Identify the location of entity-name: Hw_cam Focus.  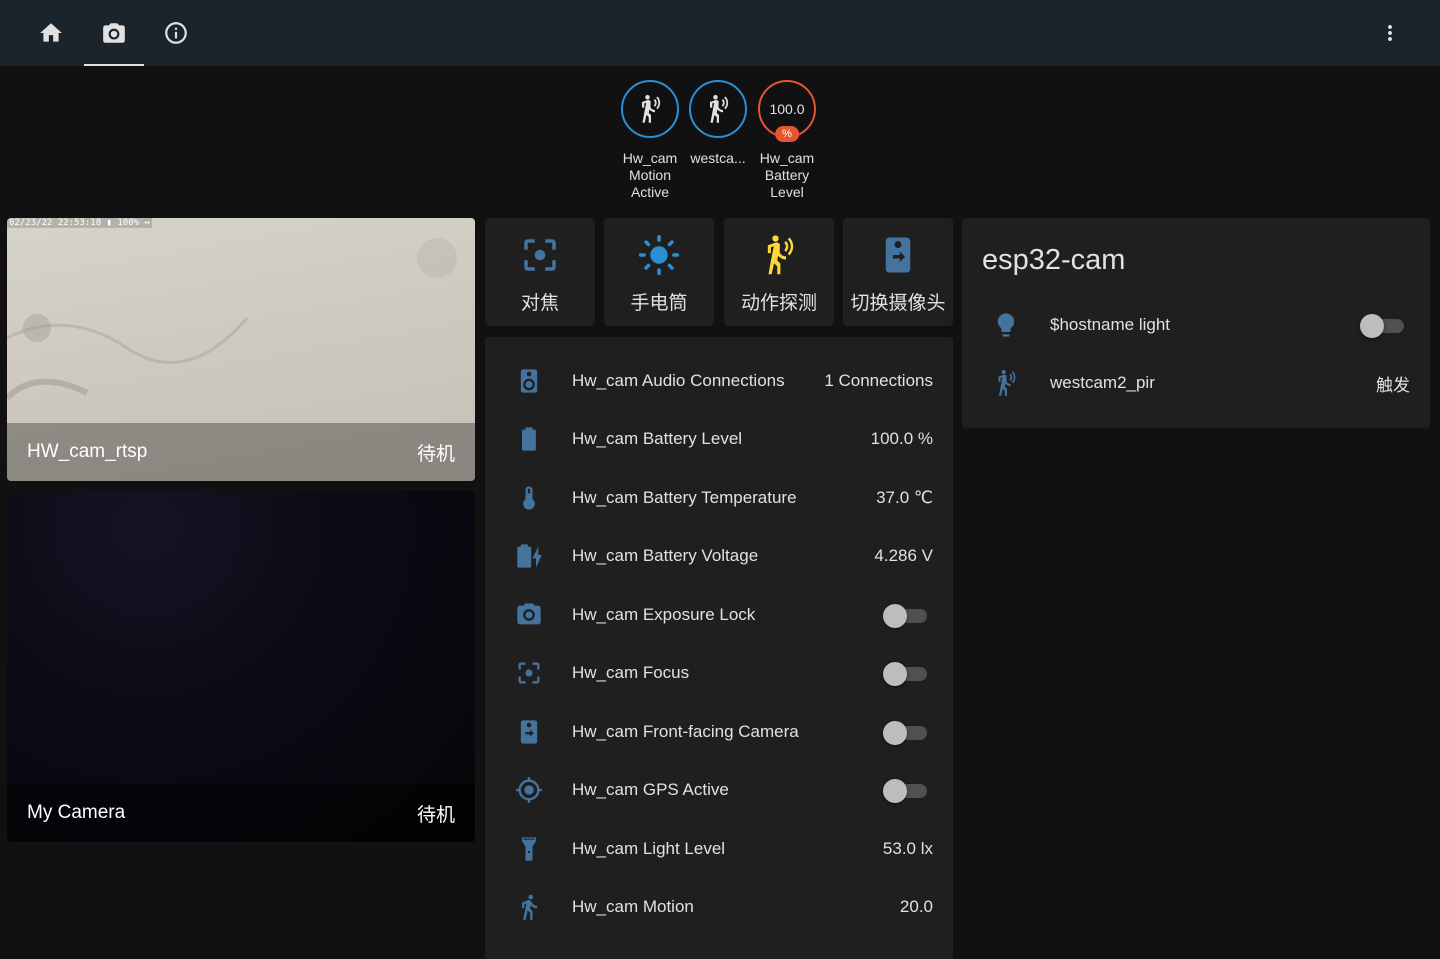
(631, 672).